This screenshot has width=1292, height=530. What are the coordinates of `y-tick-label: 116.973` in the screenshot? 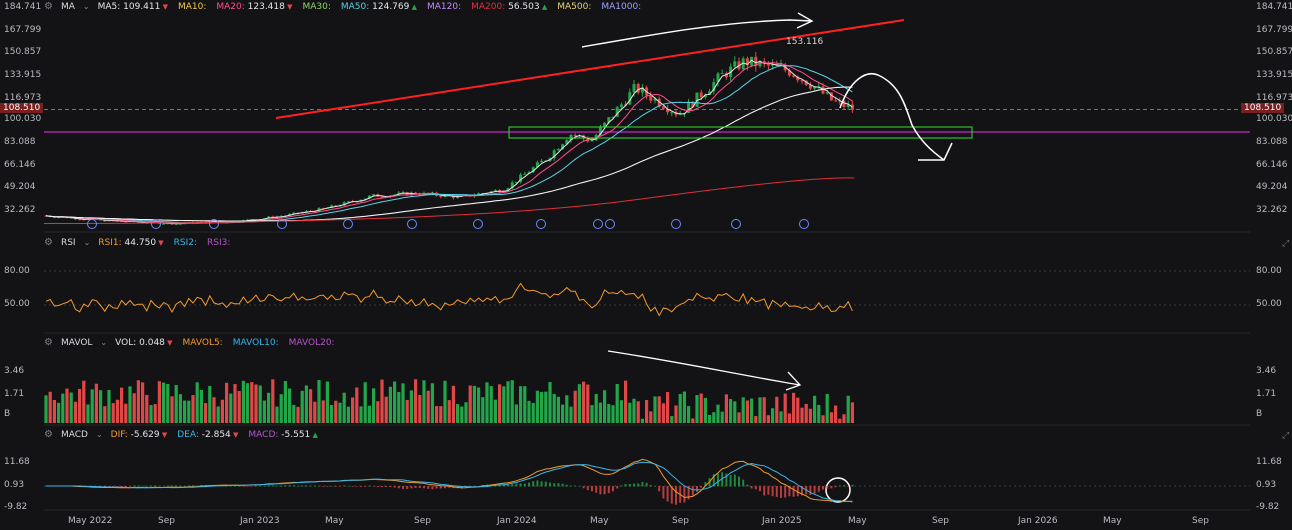 It's located at (1274, 98).